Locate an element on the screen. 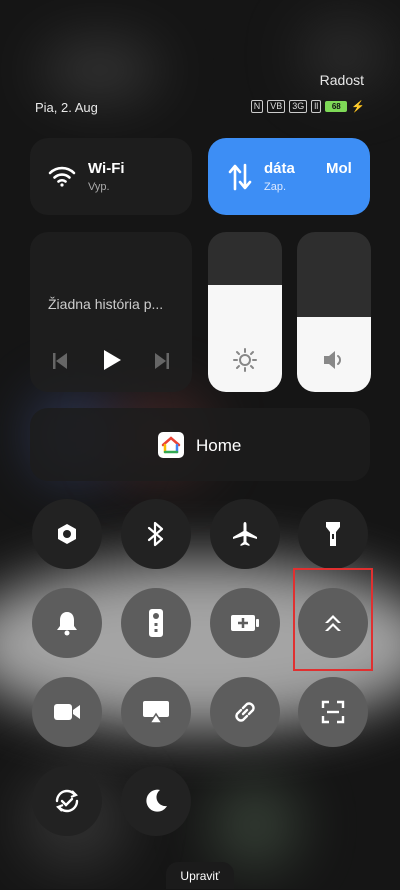  hotspot-toggle is located at coordinates (67, 534).